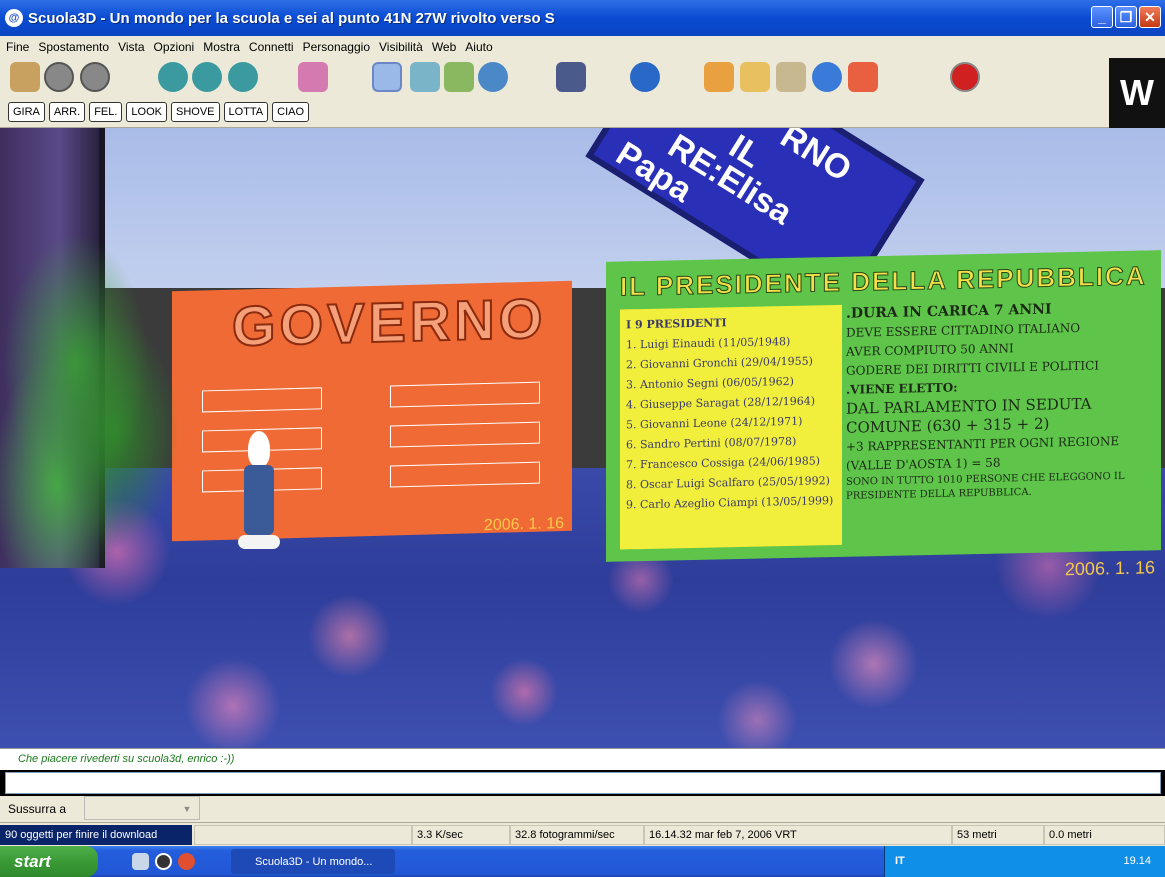 Image resolution: width=1165 pixels, height=877 pixels. I want to click on whisper-label: Sussurra a, so click(37, 809).